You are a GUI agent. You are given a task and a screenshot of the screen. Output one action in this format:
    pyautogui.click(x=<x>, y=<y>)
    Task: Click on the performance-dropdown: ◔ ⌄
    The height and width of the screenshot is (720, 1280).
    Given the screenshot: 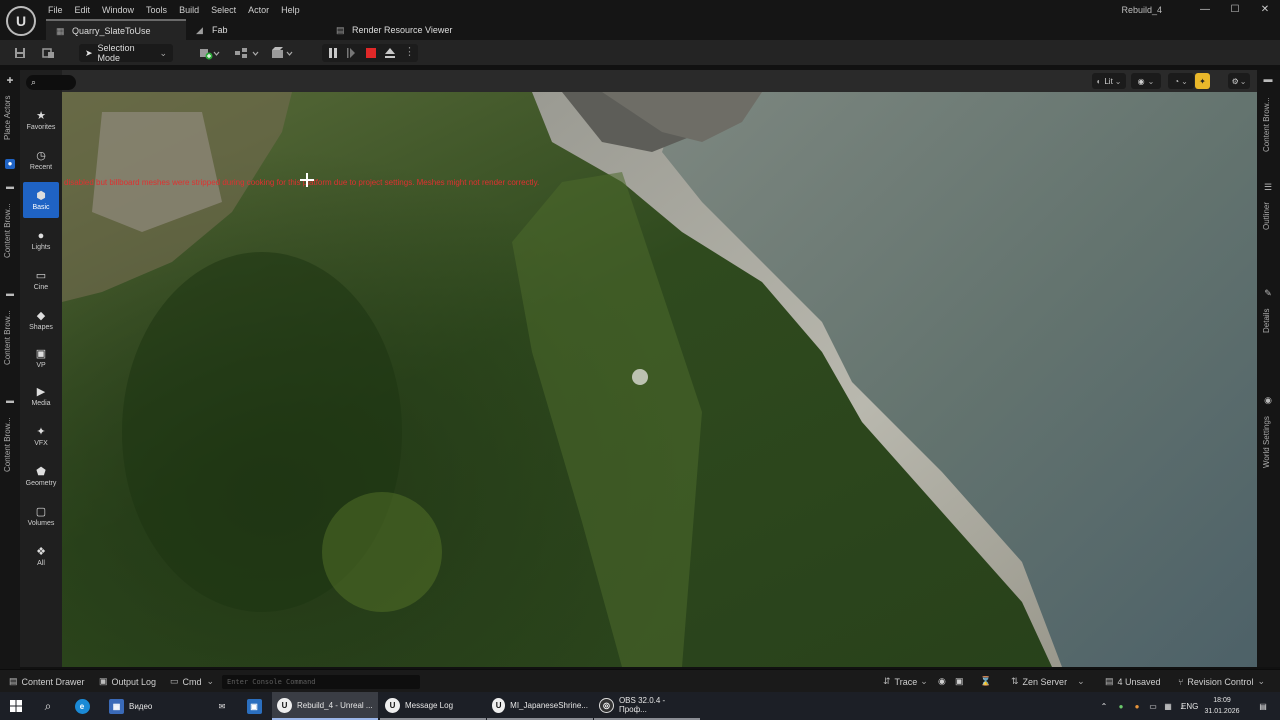 What is the action you would take?
    pyautogui.click(x=1181, y=81)
    